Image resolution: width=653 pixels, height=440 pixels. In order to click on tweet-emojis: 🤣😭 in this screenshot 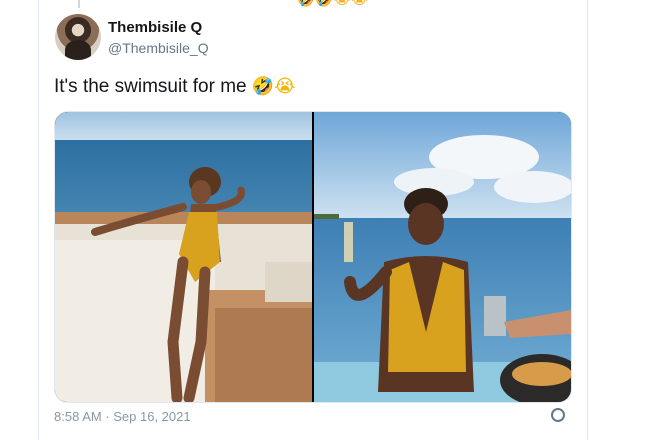, I will do `click(273, 86)`.